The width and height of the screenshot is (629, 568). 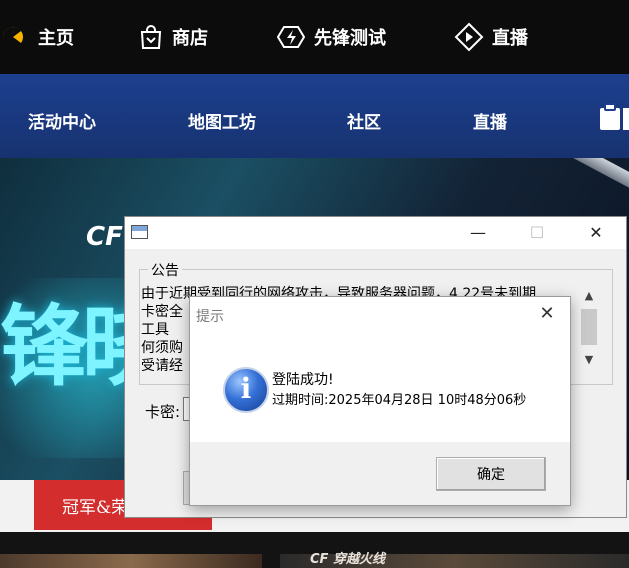 I want to click on scroll-down-icon: ▼, so click(x=589, y=360).